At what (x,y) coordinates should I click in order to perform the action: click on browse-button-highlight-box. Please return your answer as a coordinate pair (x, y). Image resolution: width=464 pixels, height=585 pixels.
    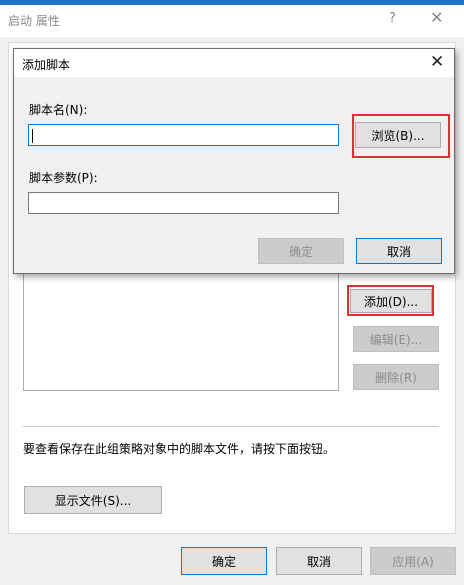
    Looking at the image, I should click on (401, 136).